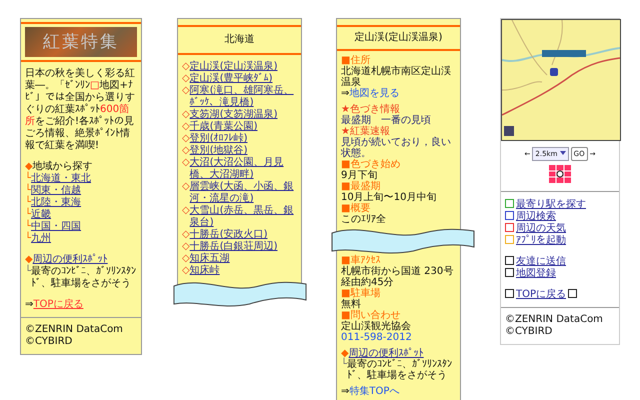 The height and width of the screenshot is (400, 640). I want to click on spot-link: 十勝岳(白銀荘周辺), so click(234, 247).